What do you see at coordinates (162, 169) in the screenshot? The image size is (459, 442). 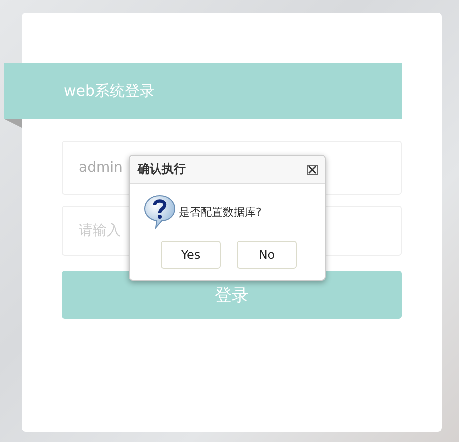 I see `dialog-title: 确认执行` at bounding box center [162, 169].